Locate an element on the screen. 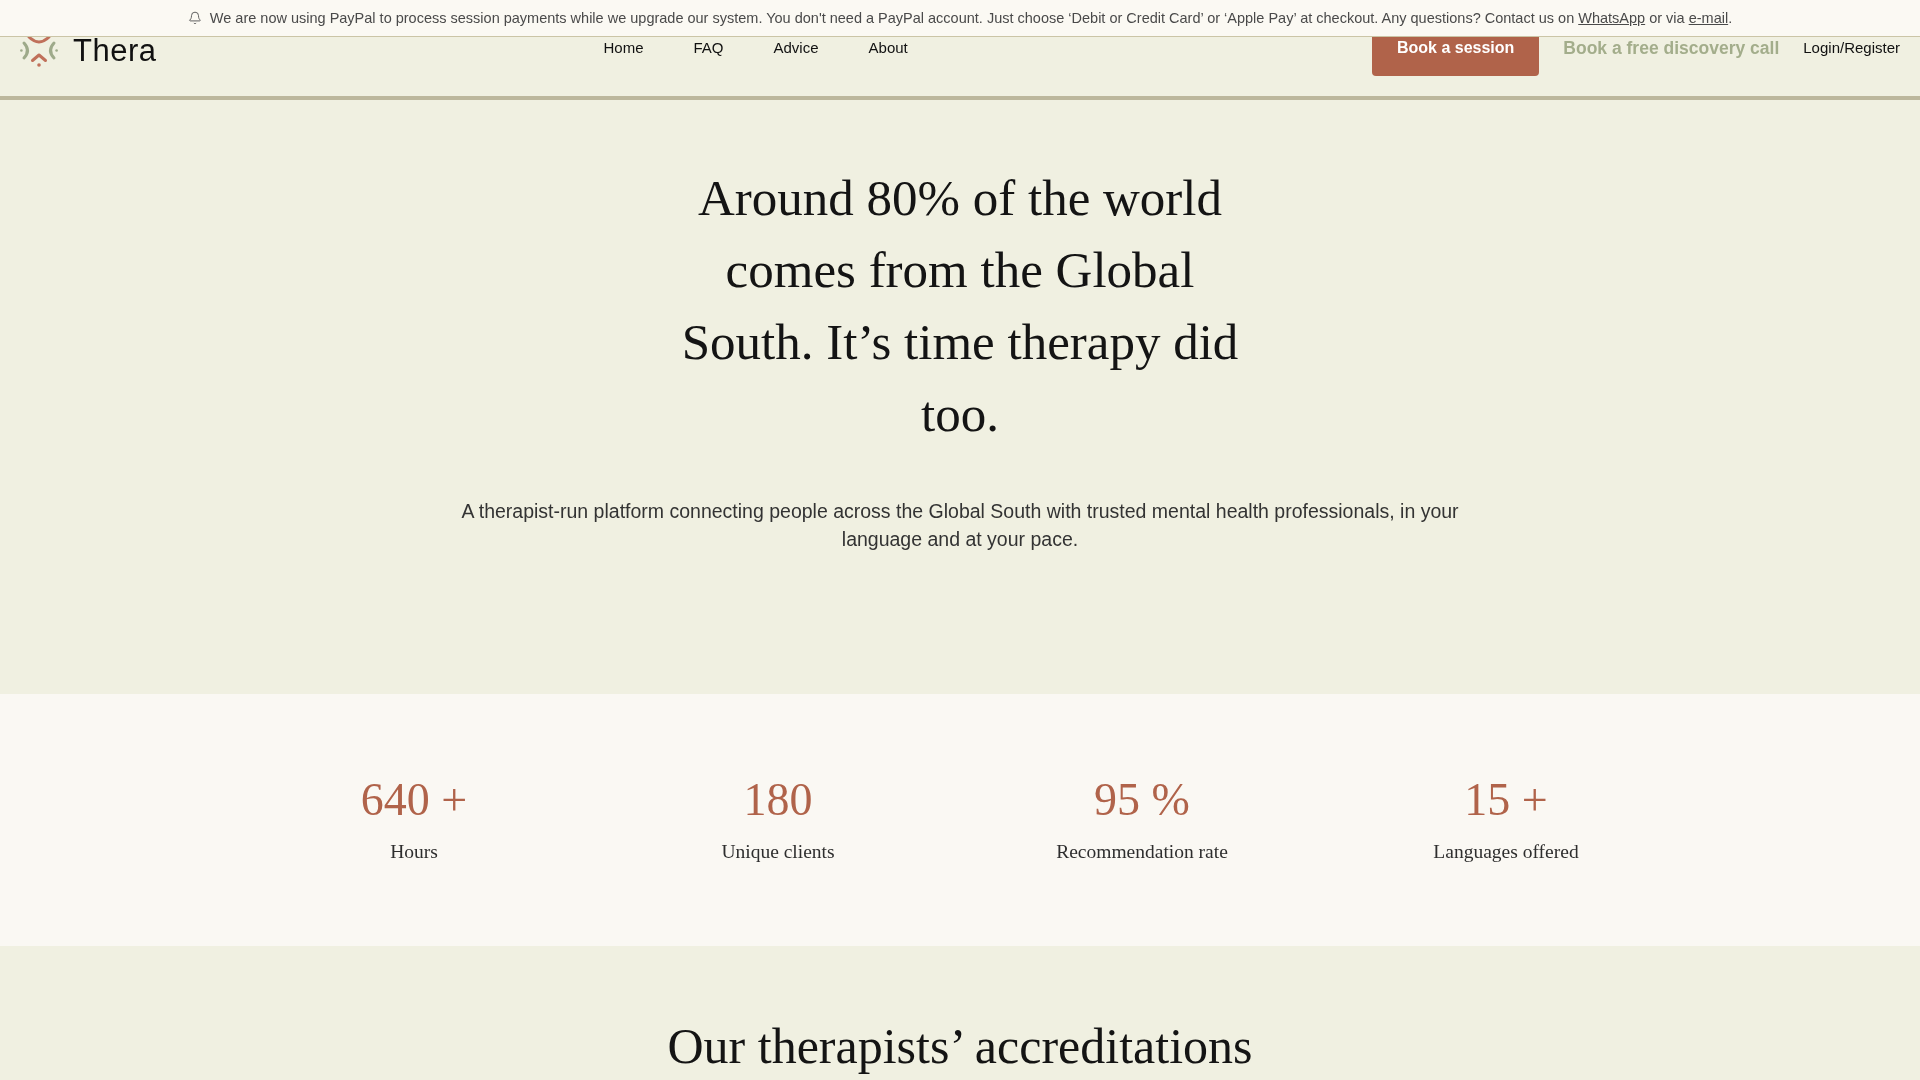 This screenshot has width=1920, height=1080. nav-link: FAQ is located at coordinates (708, 48).